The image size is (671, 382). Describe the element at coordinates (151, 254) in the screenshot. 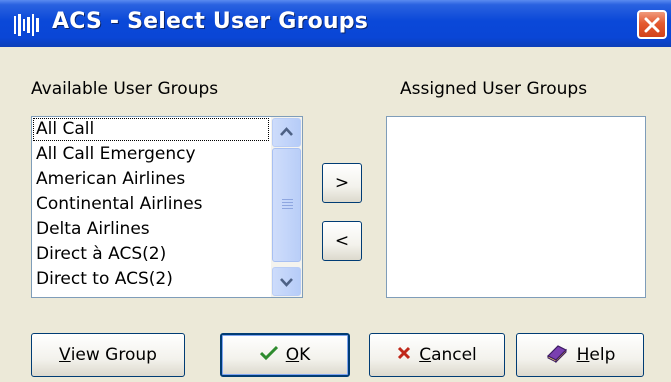

I see `list-item: Direct à ACS(2)` at that location.